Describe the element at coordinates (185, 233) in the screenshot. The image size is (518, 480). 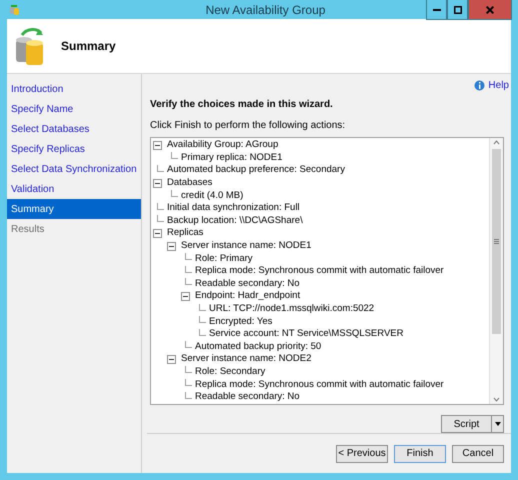
I see `tree-item: Replicas` at that location.